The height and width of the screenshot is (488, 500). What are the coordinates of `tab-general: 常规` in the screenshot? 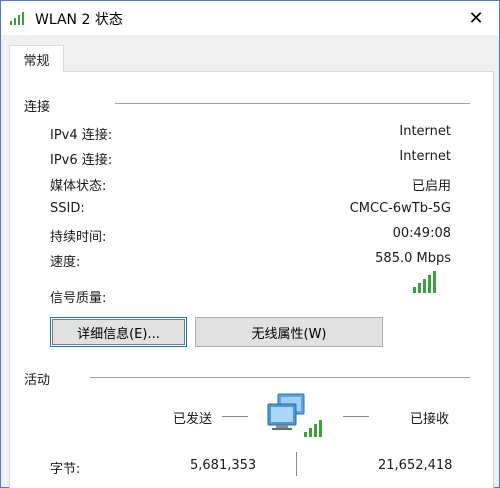 It's located at (36, 58).